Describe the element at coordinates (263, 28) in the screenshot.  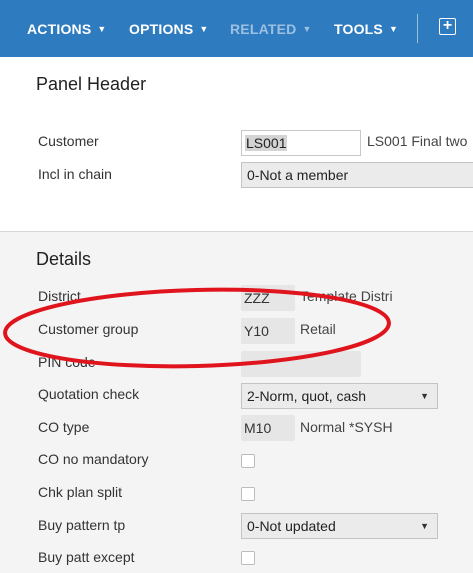
I see `related-label: RELATED` at that location.